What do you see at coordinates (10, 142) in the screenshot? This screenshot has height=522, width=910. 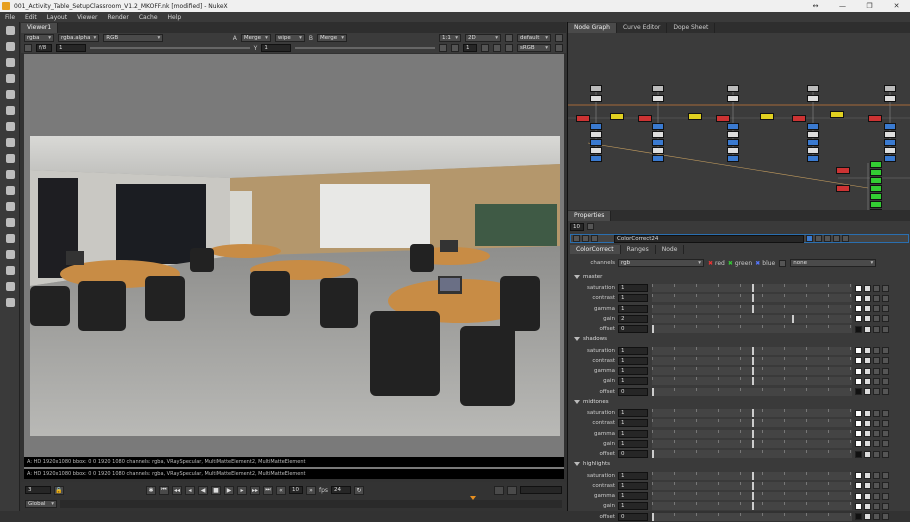 I see `merge-icon` at bounding box center [10, 142].